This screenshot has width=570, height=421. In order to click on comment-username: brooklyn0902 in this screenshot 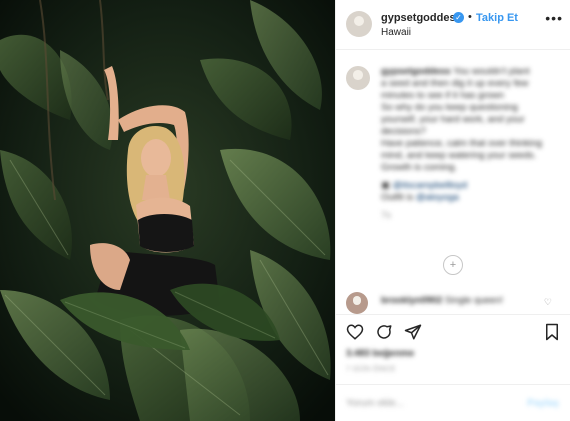, I will do `click(411, 300)`.